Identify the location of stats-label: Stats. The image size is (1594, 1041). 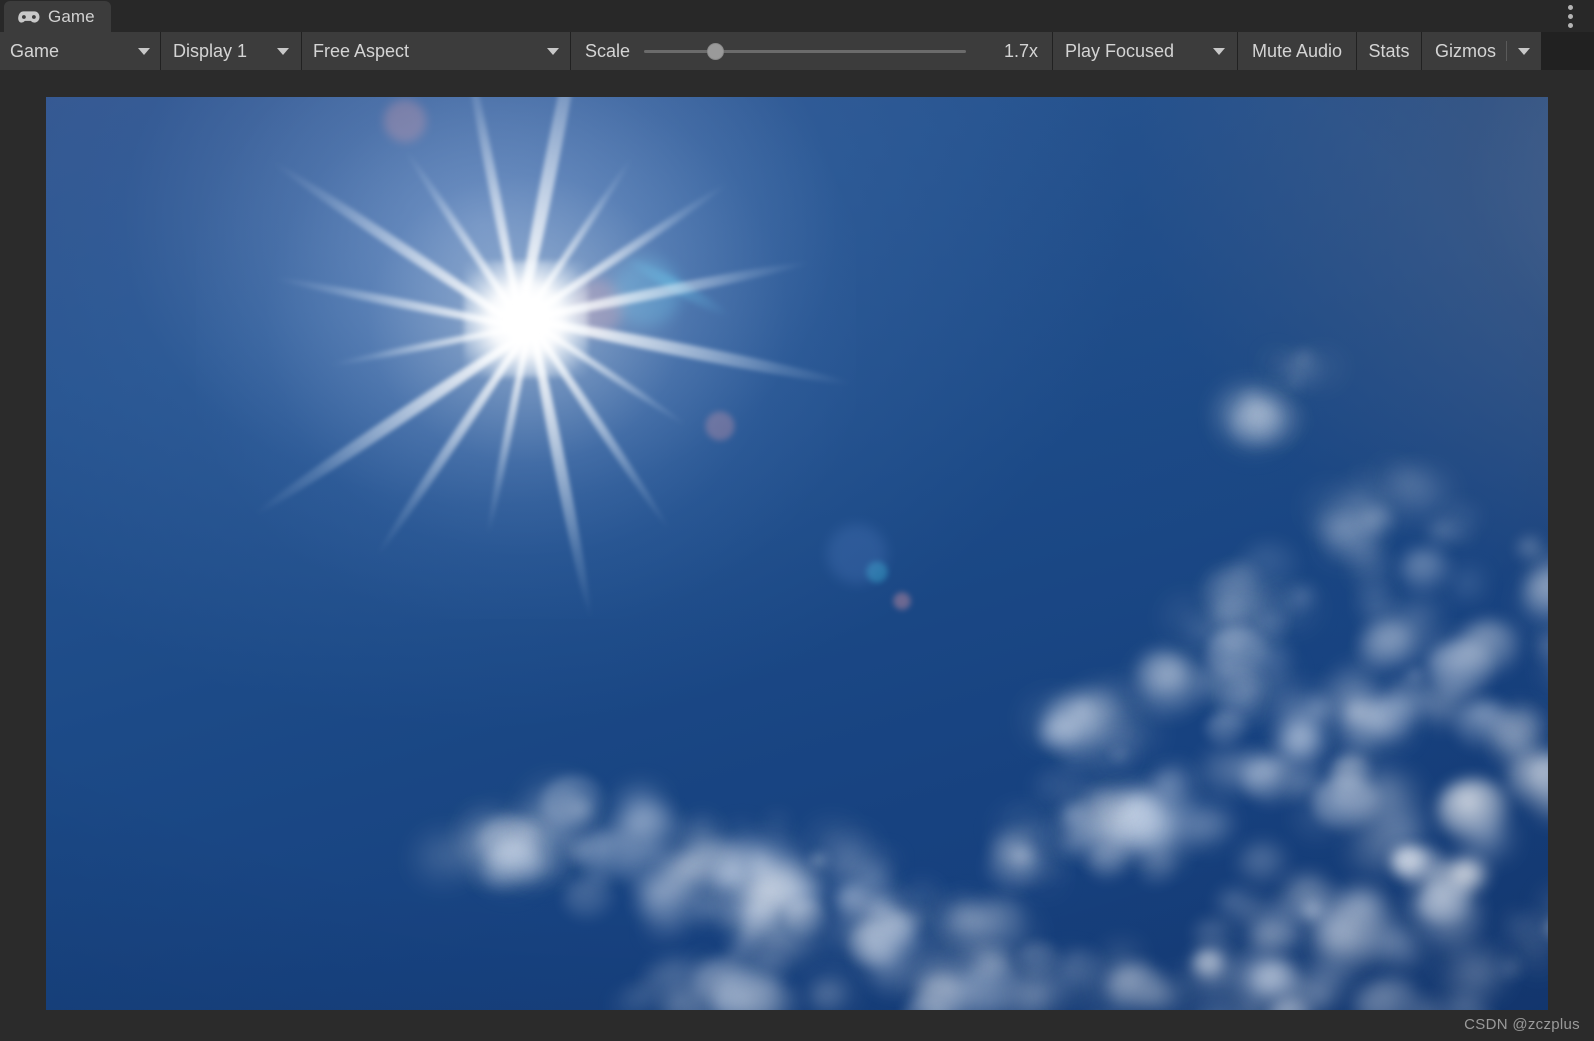
(1389, 51).